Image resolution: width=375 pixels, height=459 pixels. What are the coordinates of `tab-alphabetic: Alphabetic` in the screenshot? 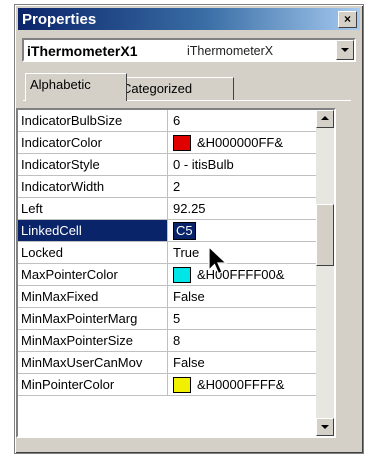 It's located at (76, 87).